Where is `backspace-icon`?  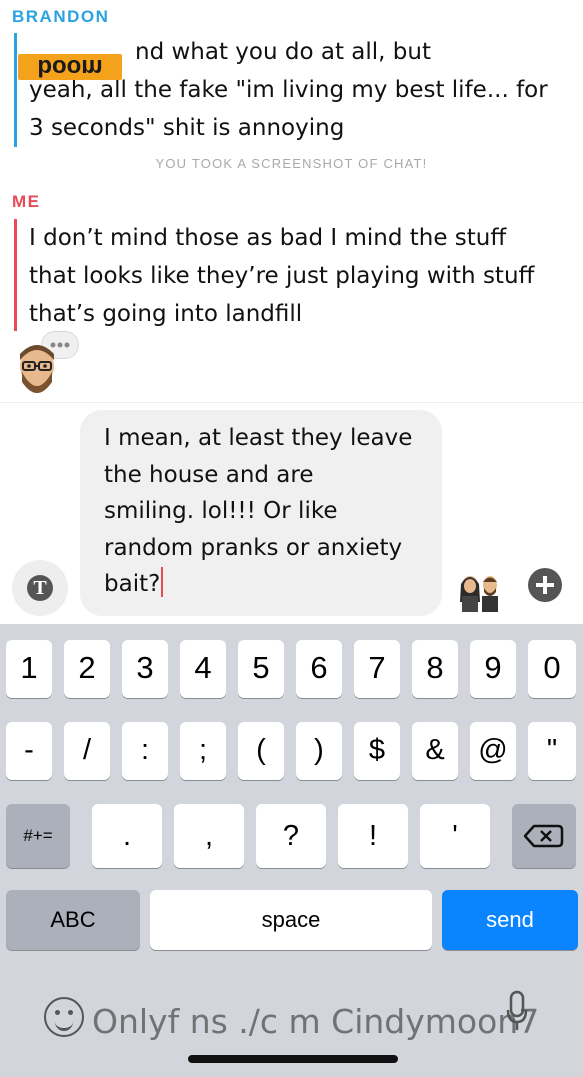 backspace-icon is located at coordinates (543, 836).